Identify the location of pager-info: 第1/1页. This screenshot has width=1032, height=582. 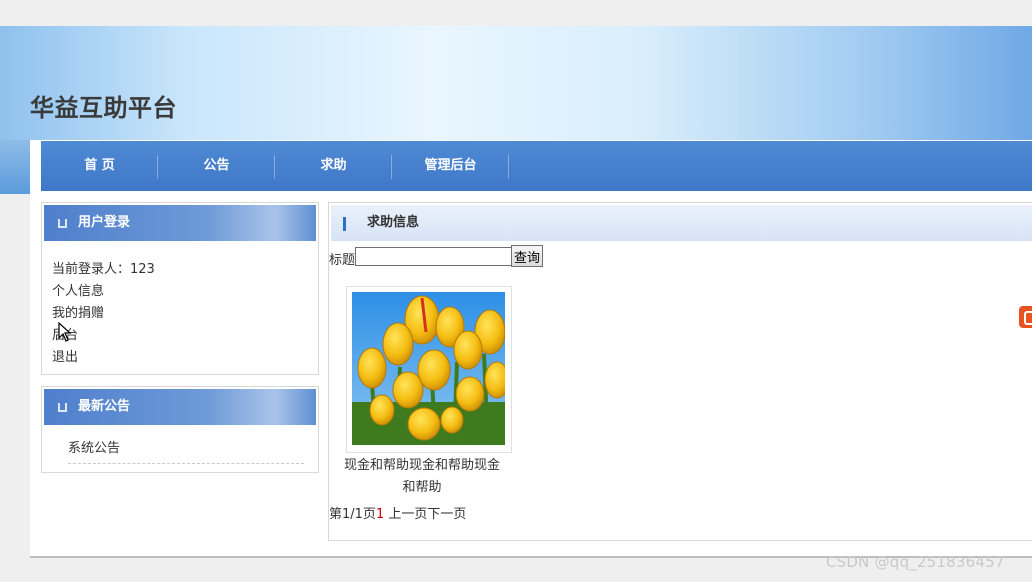
(352, 514).